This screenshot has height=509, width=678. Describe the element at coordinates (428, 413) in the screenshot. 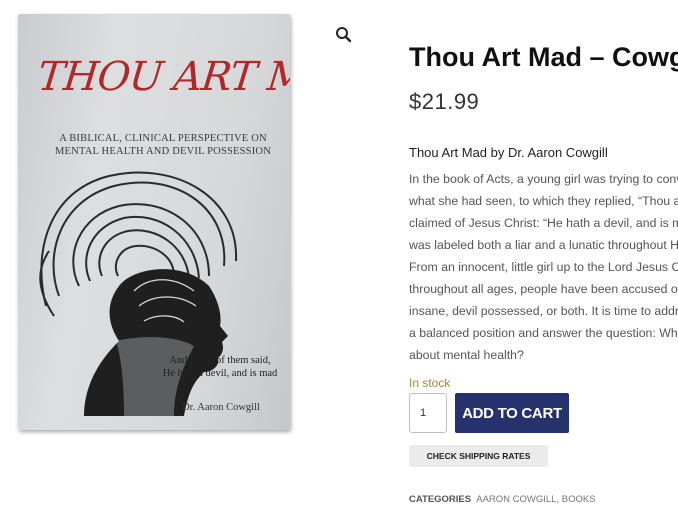

I see `quantity-input` at that location.